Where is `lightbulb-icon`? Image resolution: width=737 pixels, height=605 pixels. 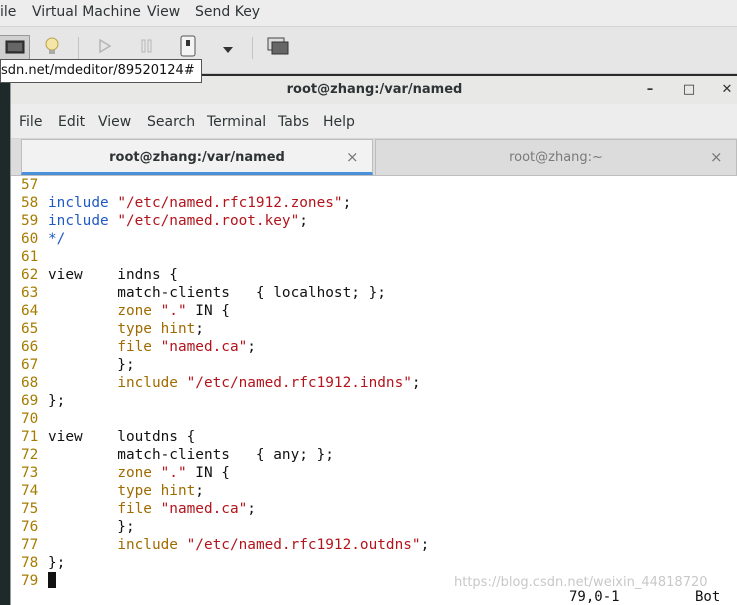 lightbulb-icon is located at coordinates (52, 48).